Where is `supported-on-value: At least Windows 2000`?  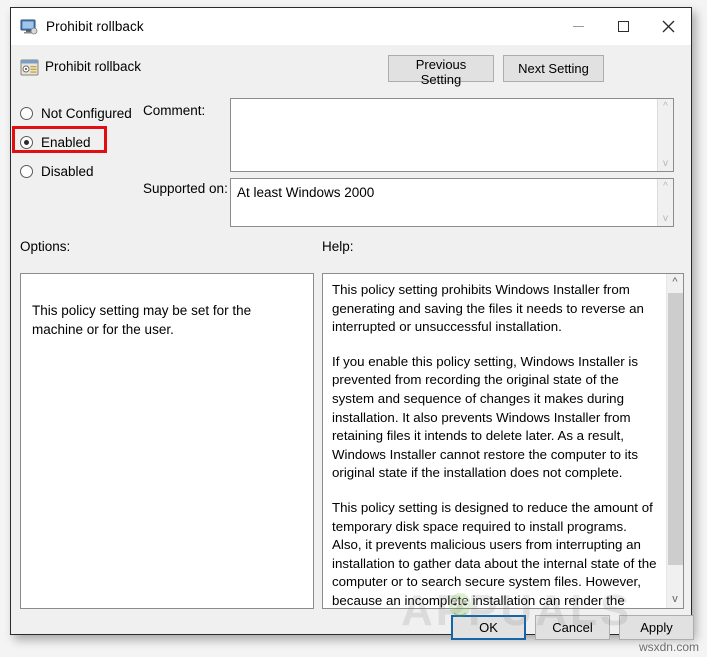 supported-on-value: At least Windows 2000 is located at coordinates (306, 192).